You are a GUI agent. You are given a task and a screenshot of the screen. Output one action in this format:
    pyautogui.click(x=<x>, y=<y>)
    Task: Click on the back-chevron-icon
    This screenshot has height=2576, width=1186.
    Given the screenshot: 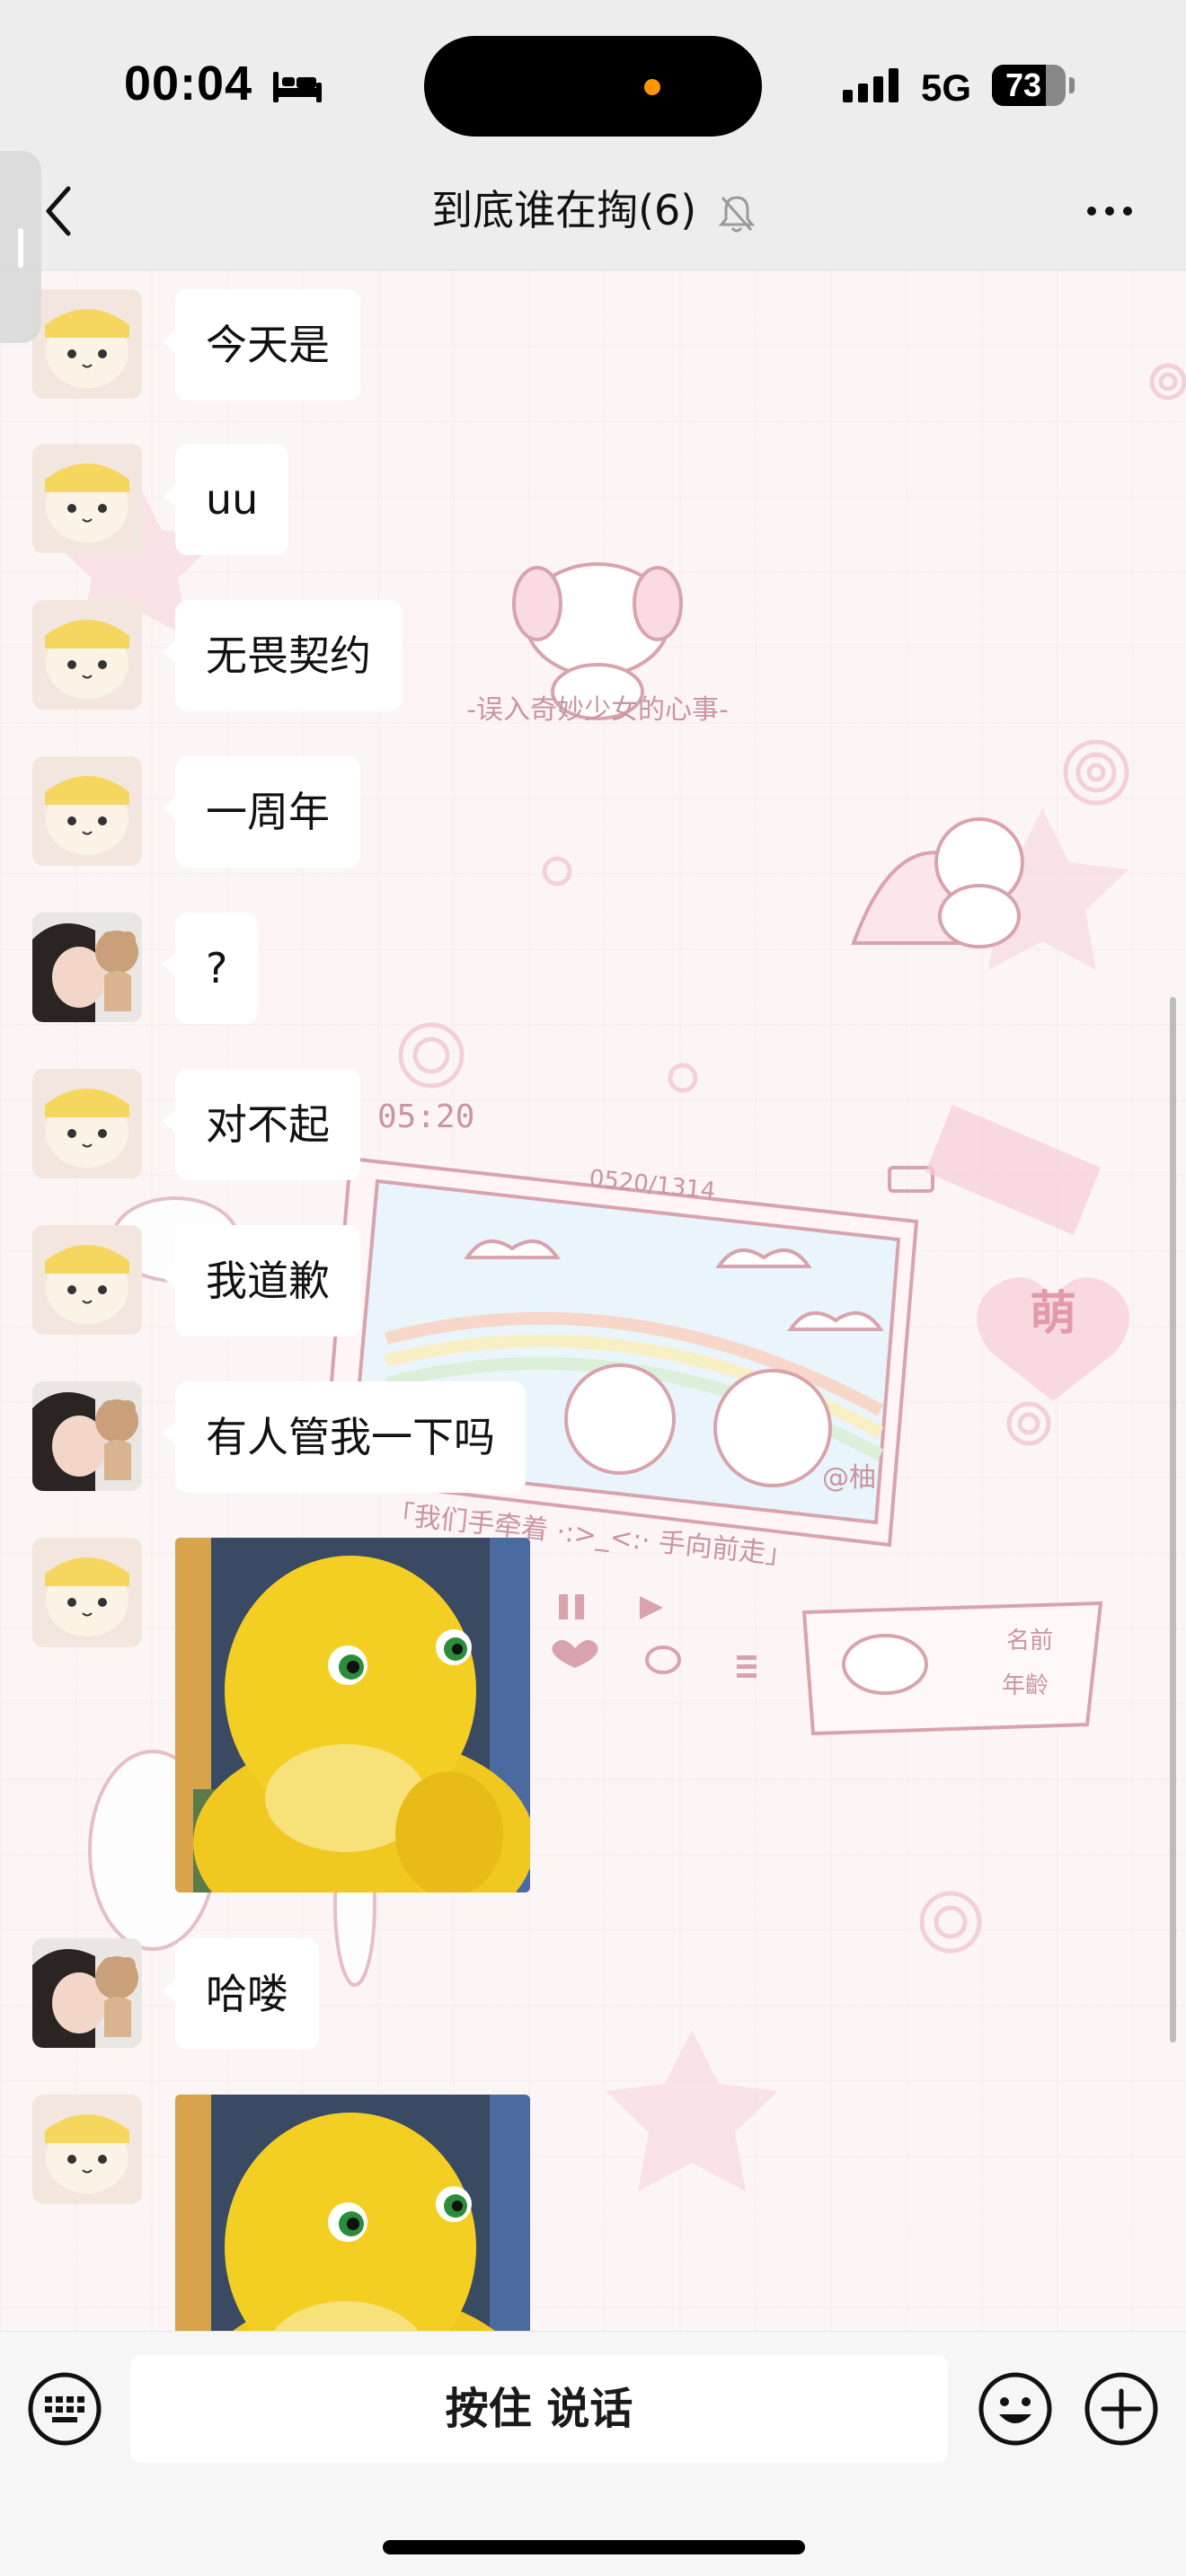 What is the action you would take?
    pyautogui.click(x=57, y=211)
    